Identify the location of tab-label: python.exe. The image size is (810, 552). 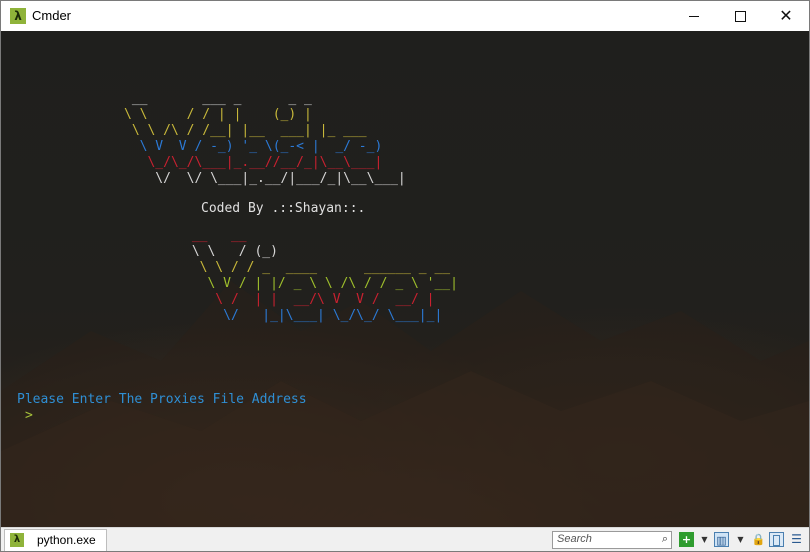
(66, 540).